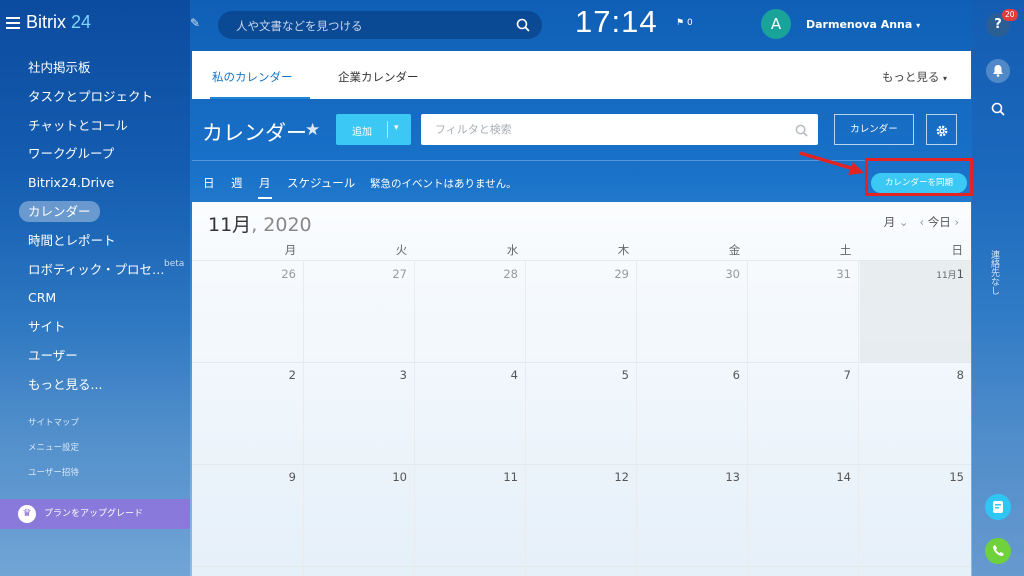  I want to click on invite-users-link: ユーザー招待, so click(53, 476).